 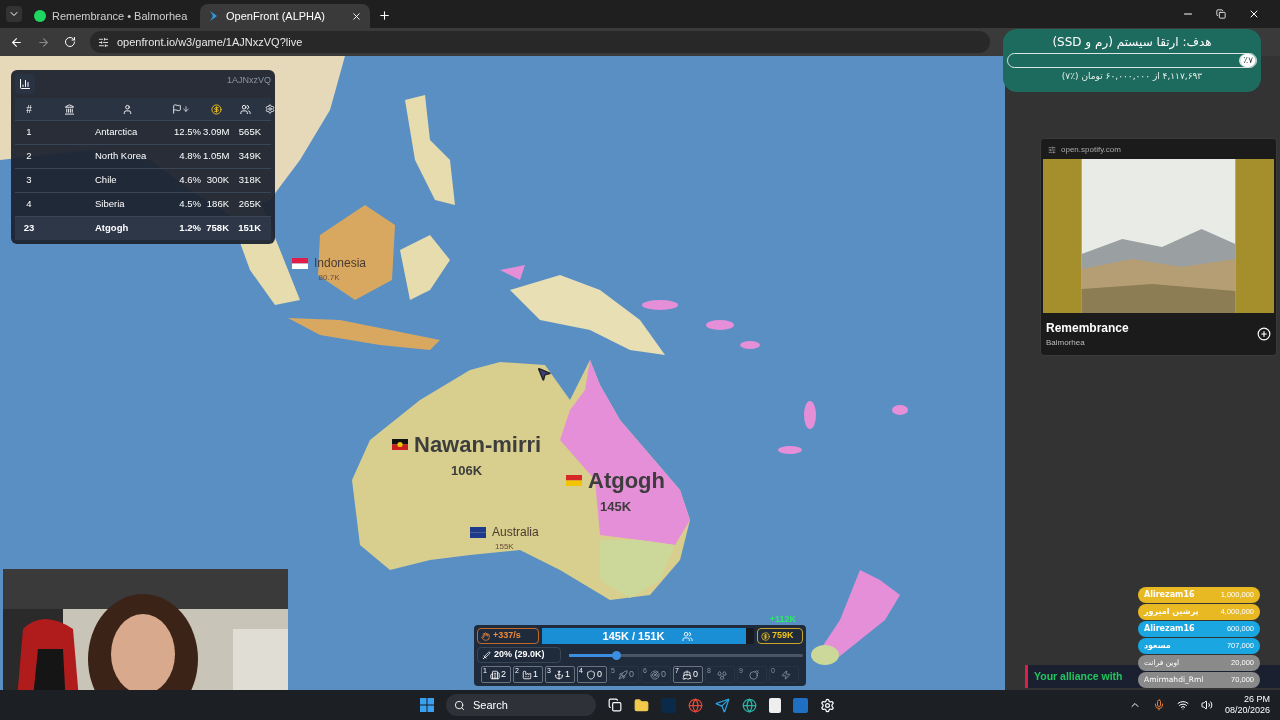 What do you see at coordinates (507, 636) in the screenshot?
I see `income-text: +337/s` at bounding box center [507, 636].